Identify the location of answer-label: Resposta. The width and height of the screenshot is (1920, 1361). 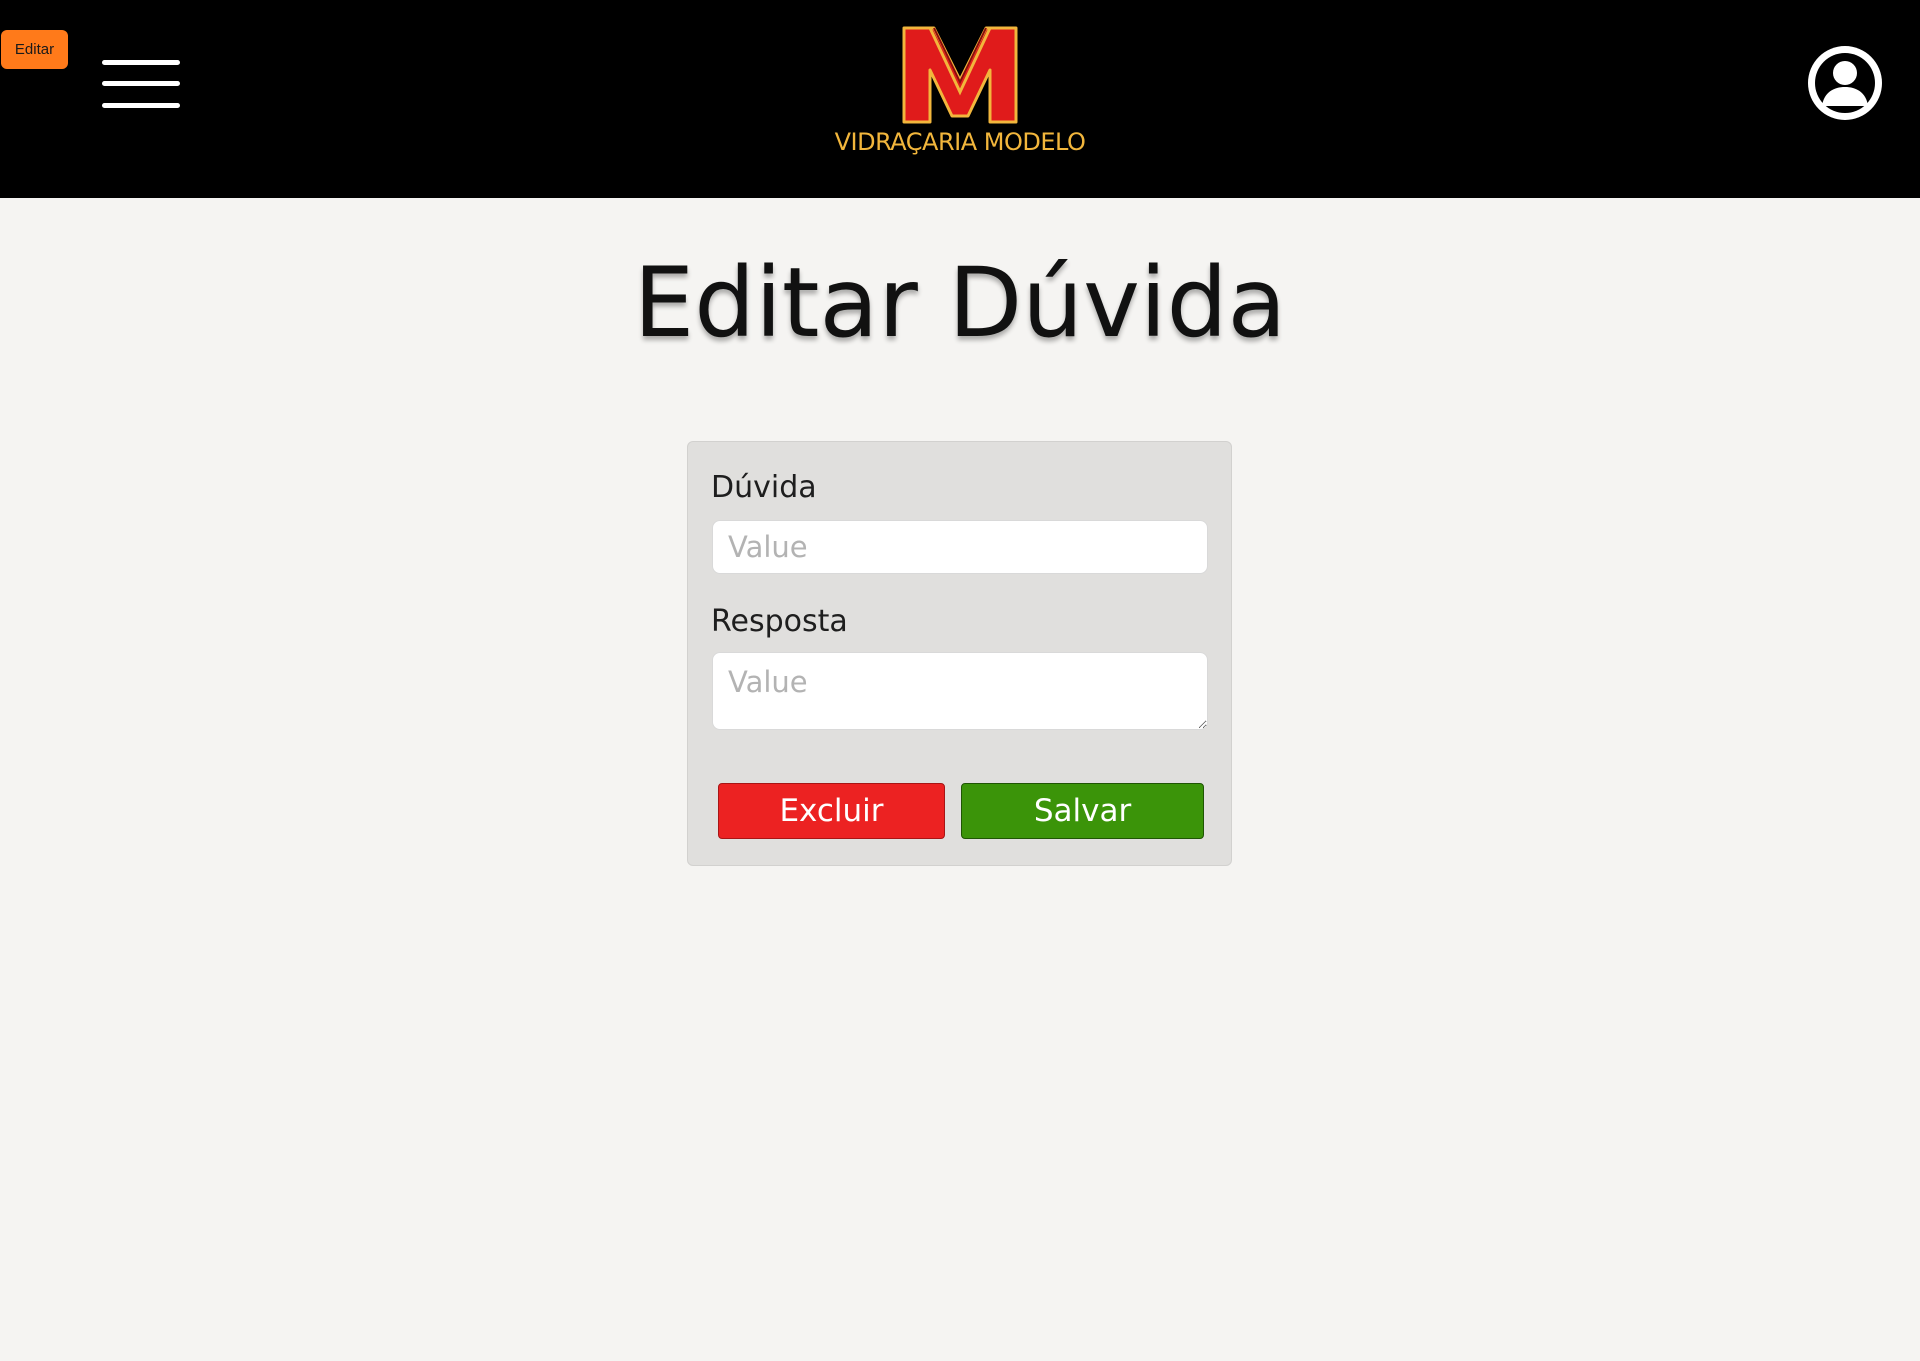
(779, 621).